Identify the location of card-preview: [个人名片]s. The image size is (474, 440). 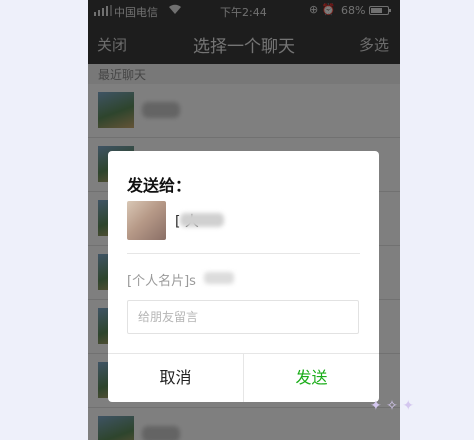
(161, 281).